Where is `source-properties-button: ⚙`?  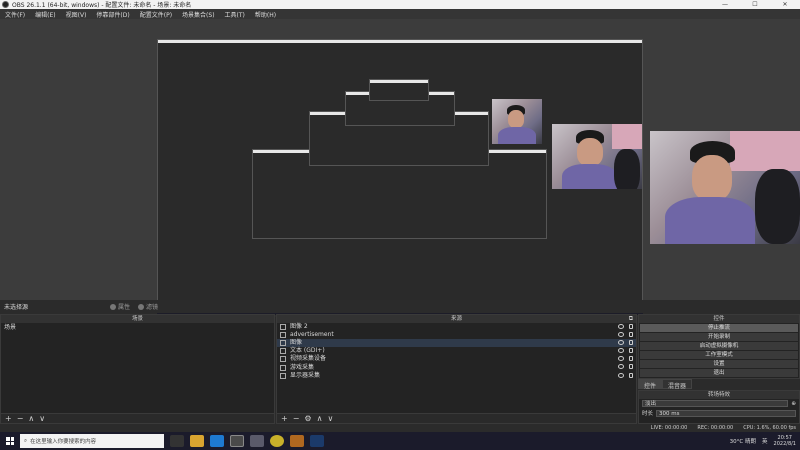 source-properties-button: ⚙ is located at coordinates (307, 418).